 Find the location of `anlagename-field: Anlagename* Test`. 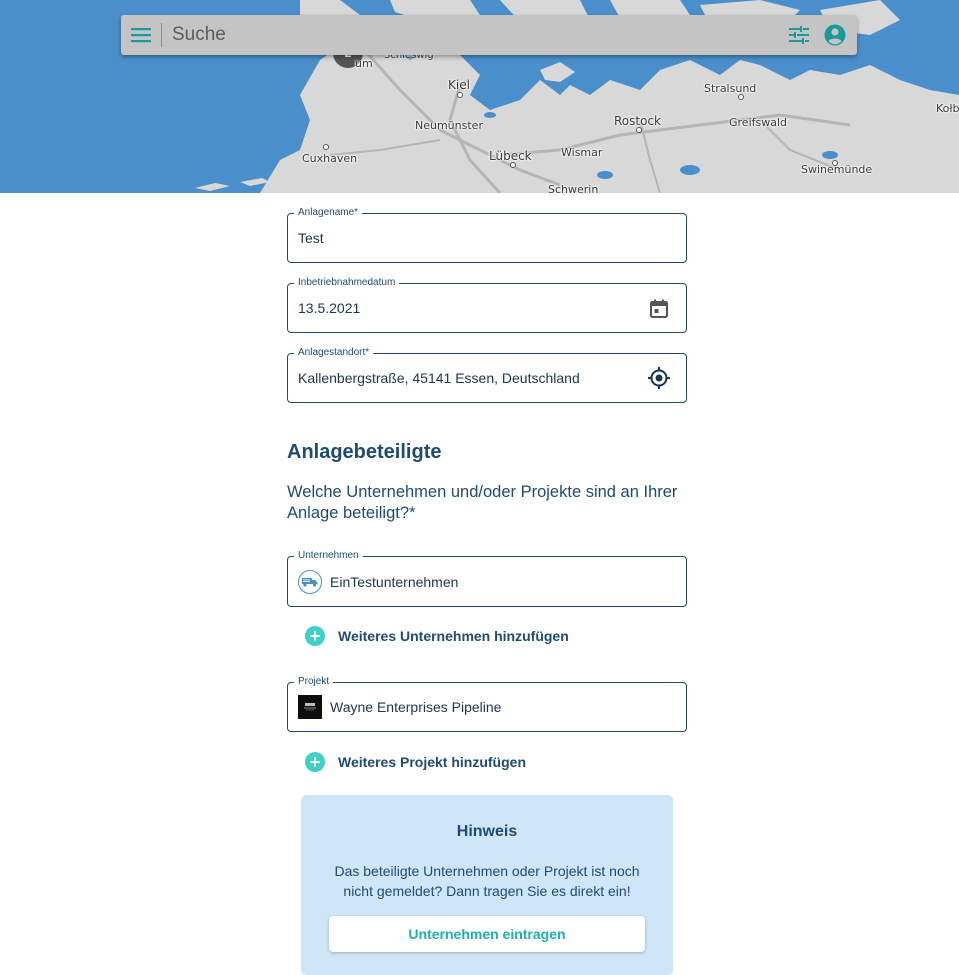

anlagename-field: Anlagename* Test is located at coordinates (487, 235).